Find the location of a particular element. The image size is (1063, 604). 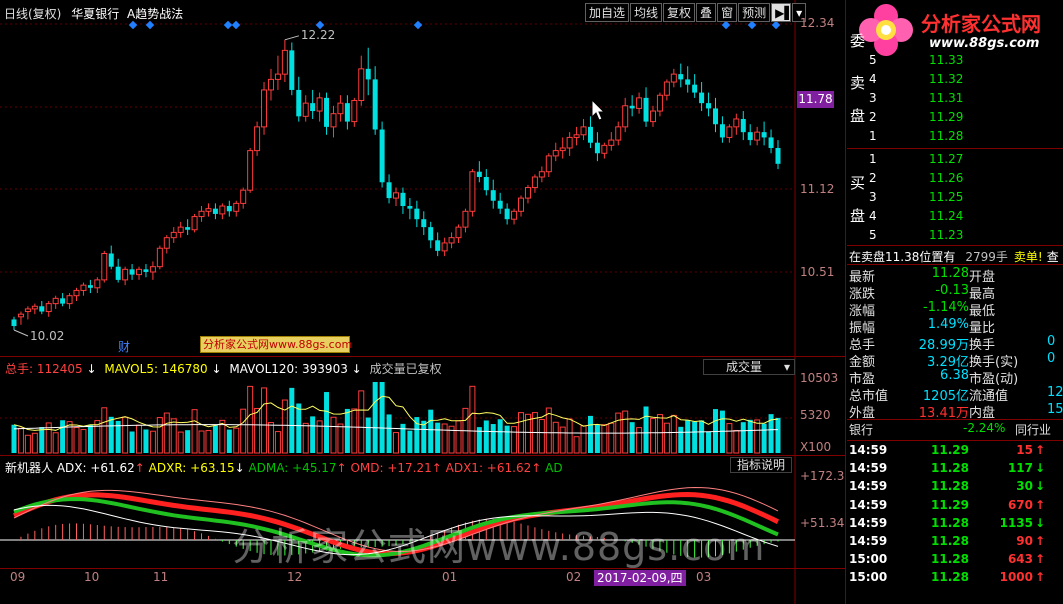

tick-volume: 90 is located at coordinates (1024, 541).